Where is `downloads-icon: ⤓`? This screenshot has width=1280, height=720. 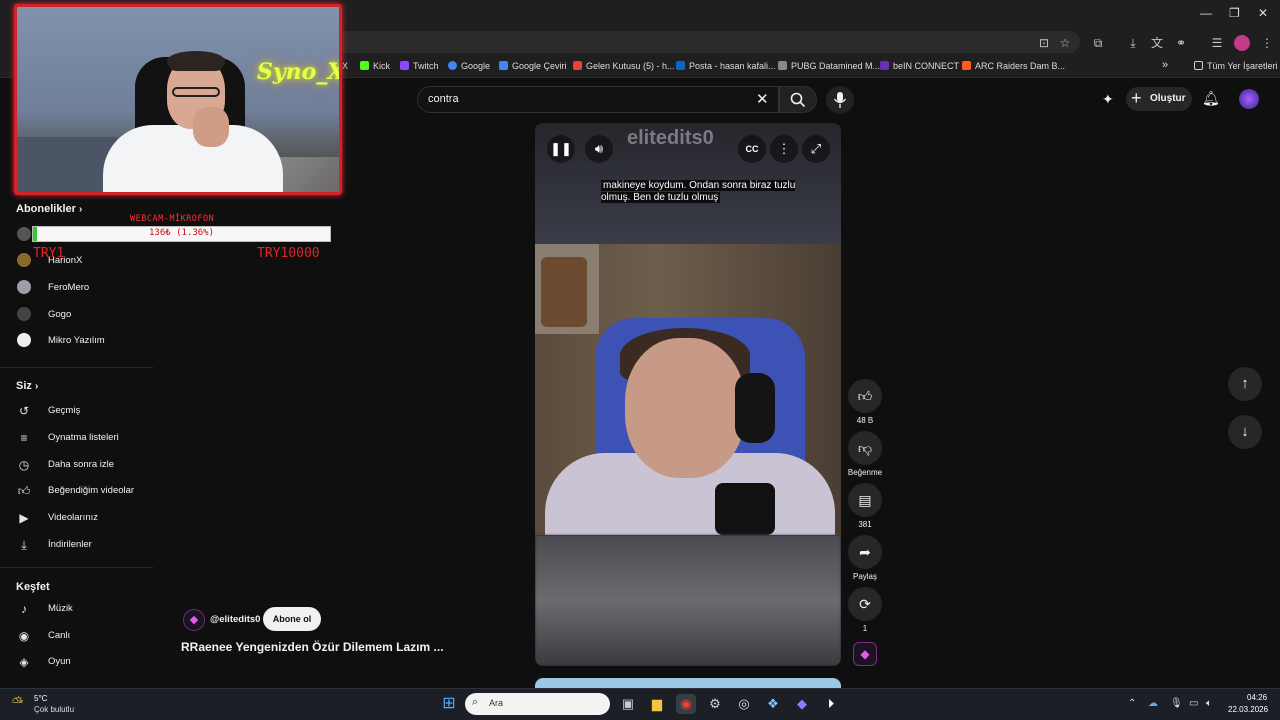
downloads-icon: ⤓ is located at coordinates (1133, 43).